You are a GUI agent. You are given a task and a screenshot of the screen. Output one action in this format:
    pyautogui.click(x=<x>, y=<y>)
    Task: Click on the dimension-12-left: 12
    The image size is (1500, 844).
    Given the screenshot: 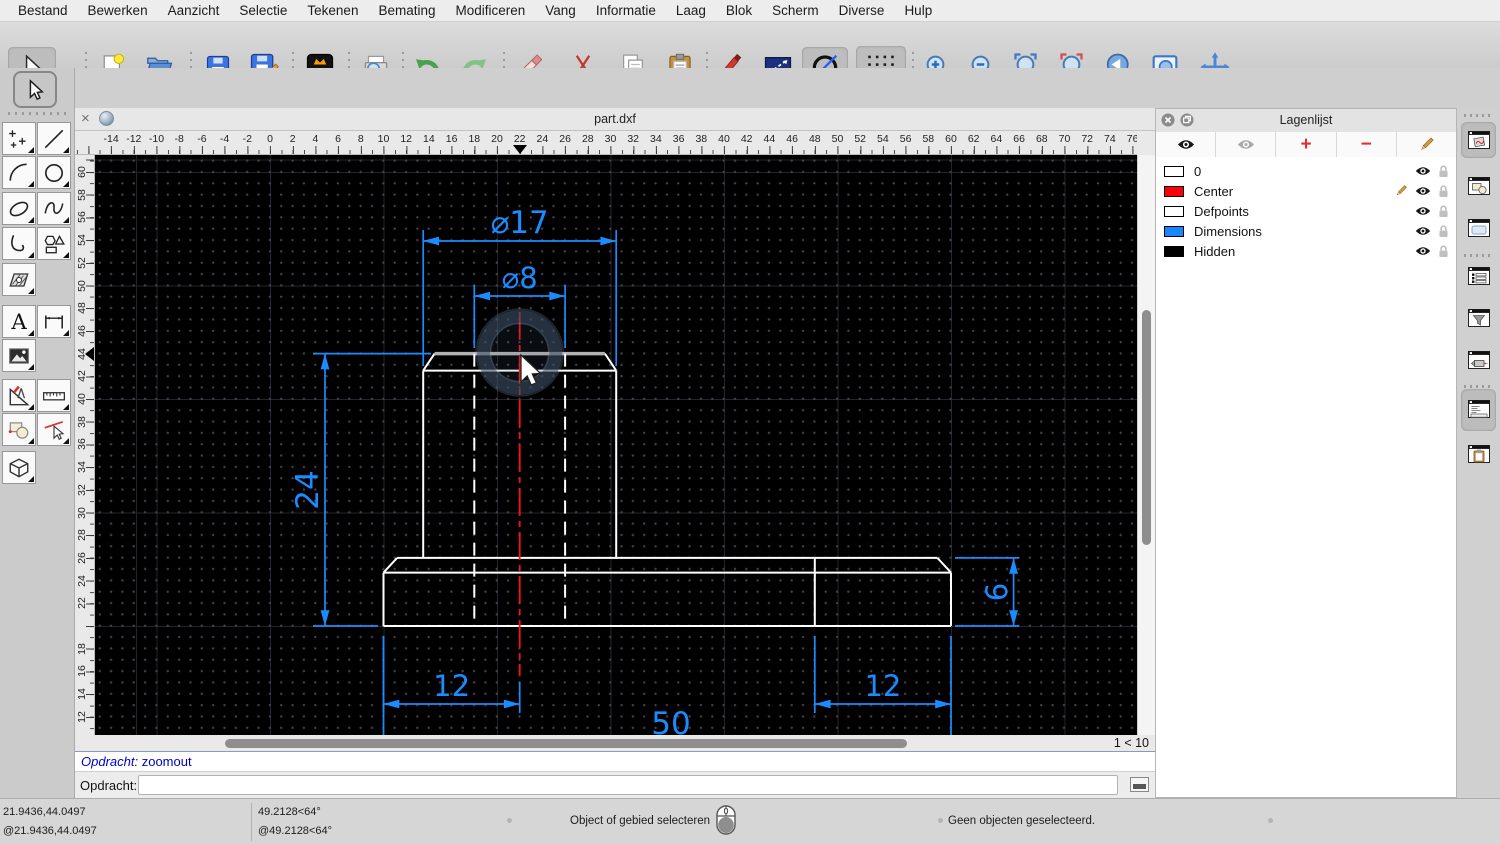 What is the action you would take?
    pyautogui.click(x=451, y=674)
    